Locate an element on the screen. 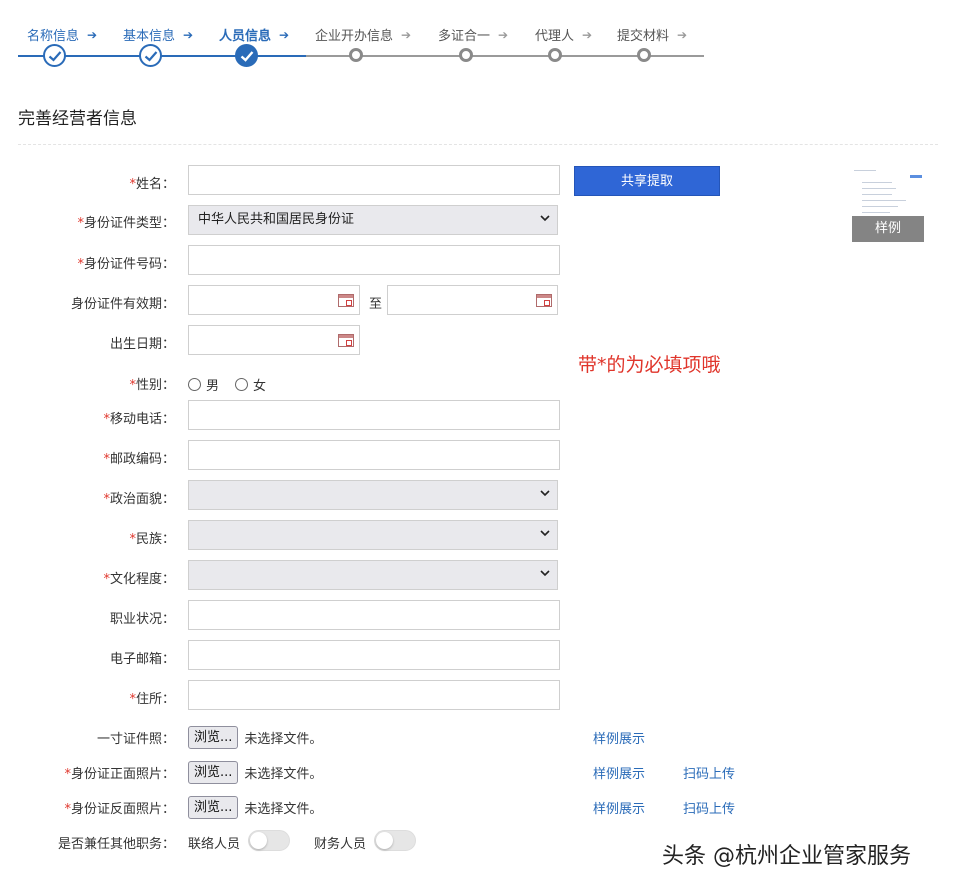 This screenshot has height=887, width=957. id-number-label: *身份证件号码： is located at coordinates (126, 264).